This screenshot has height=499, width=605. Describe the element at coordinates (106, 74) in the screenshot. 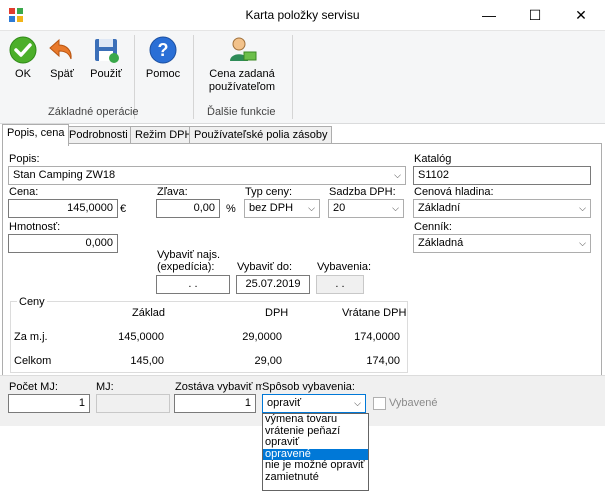

I see `apply-label: Použiť` at that location.